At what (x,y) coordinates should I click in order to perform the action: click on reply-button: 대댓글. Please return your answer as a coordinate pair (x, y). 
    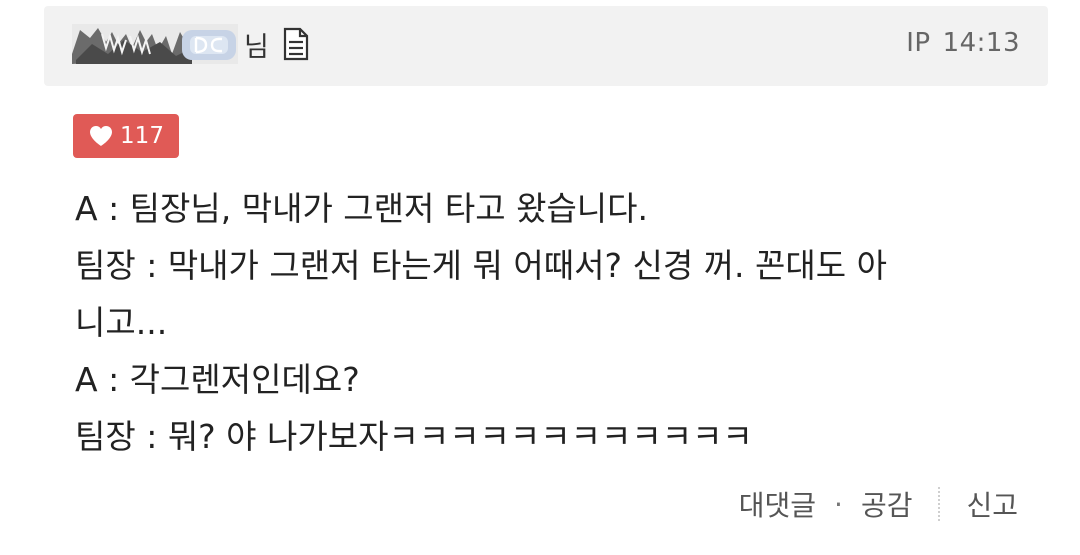
    Looking at the image, I should click on (777, 504).